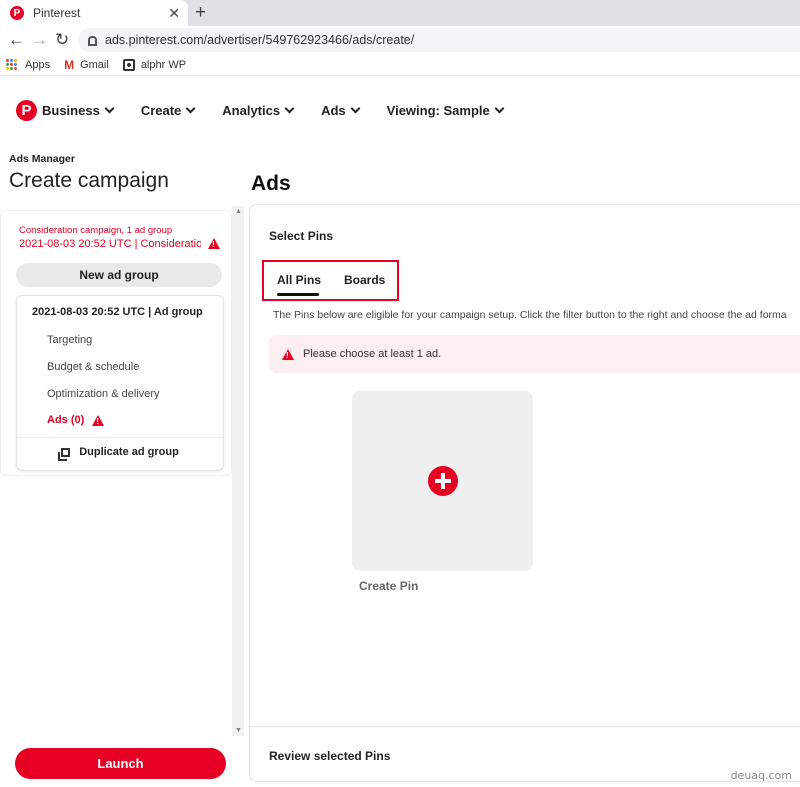  I want to click on nav-ads: Ads, so click(341, 110).